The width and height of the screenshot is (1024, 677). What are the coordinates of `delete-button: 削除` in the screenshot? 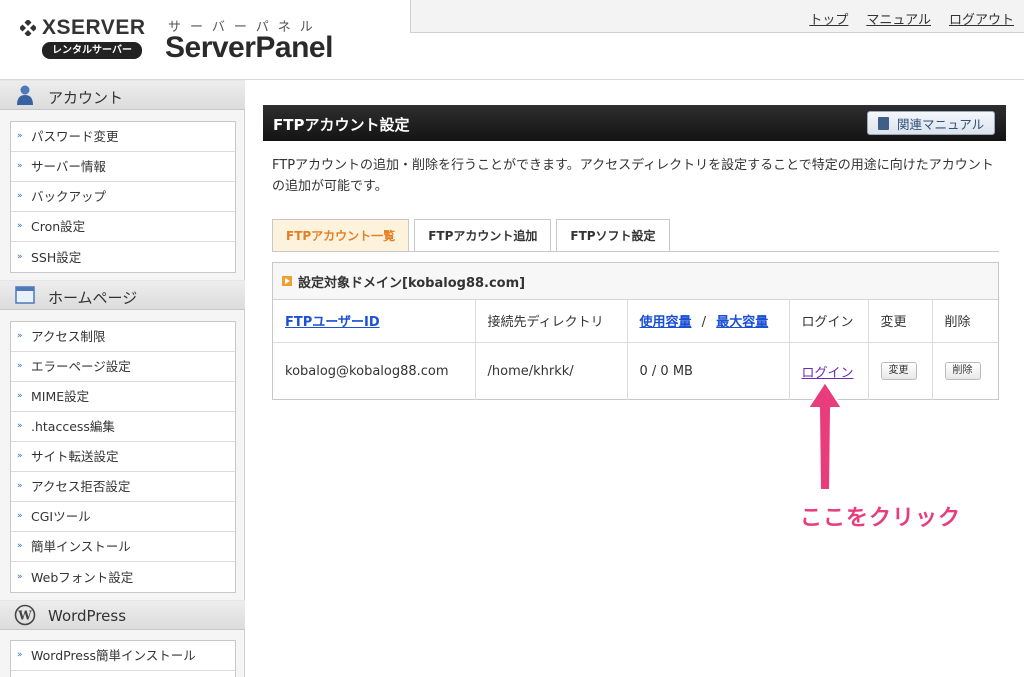 It's located at (962, 371).